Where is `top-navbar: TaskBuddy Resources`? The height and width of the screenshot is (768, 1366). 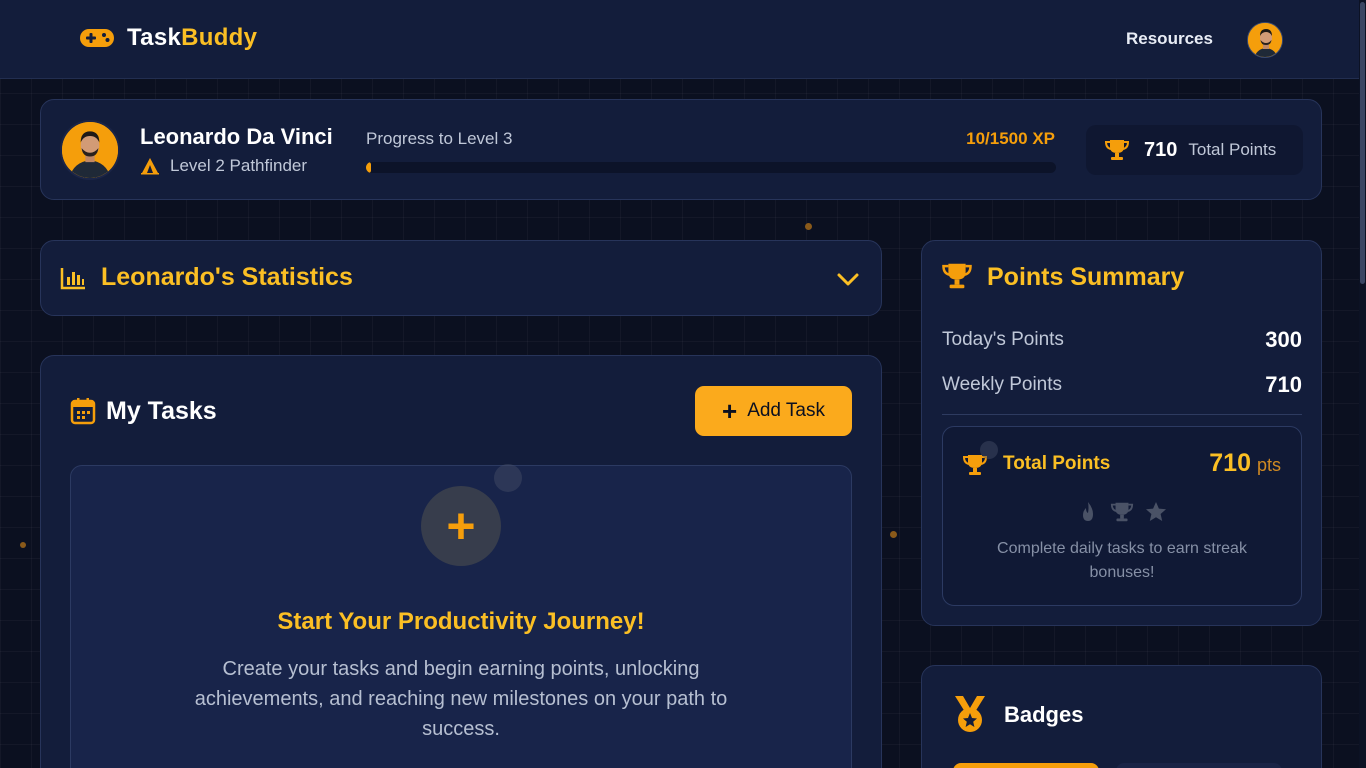 top-navbar: TaskBuddy Resources is located at coordinates (683, 39).